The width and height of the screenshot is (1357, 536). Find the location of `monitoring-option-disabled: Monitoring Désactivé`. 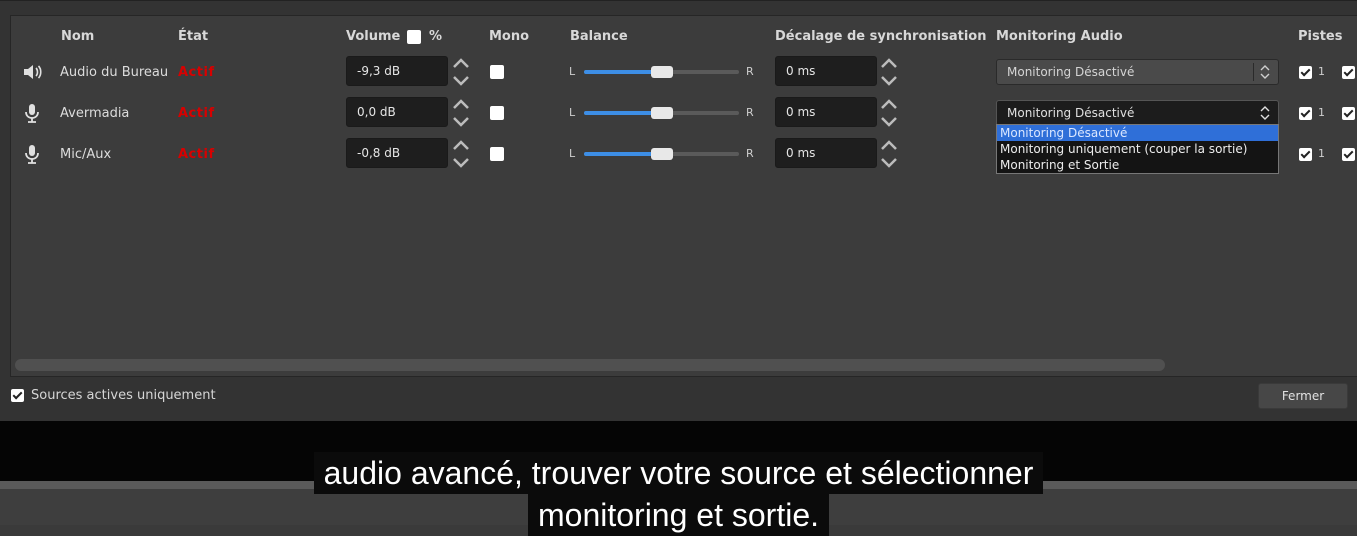

monitoring-option-disabled: Monitoring Désactivé is located at coordinates (1137, 133).